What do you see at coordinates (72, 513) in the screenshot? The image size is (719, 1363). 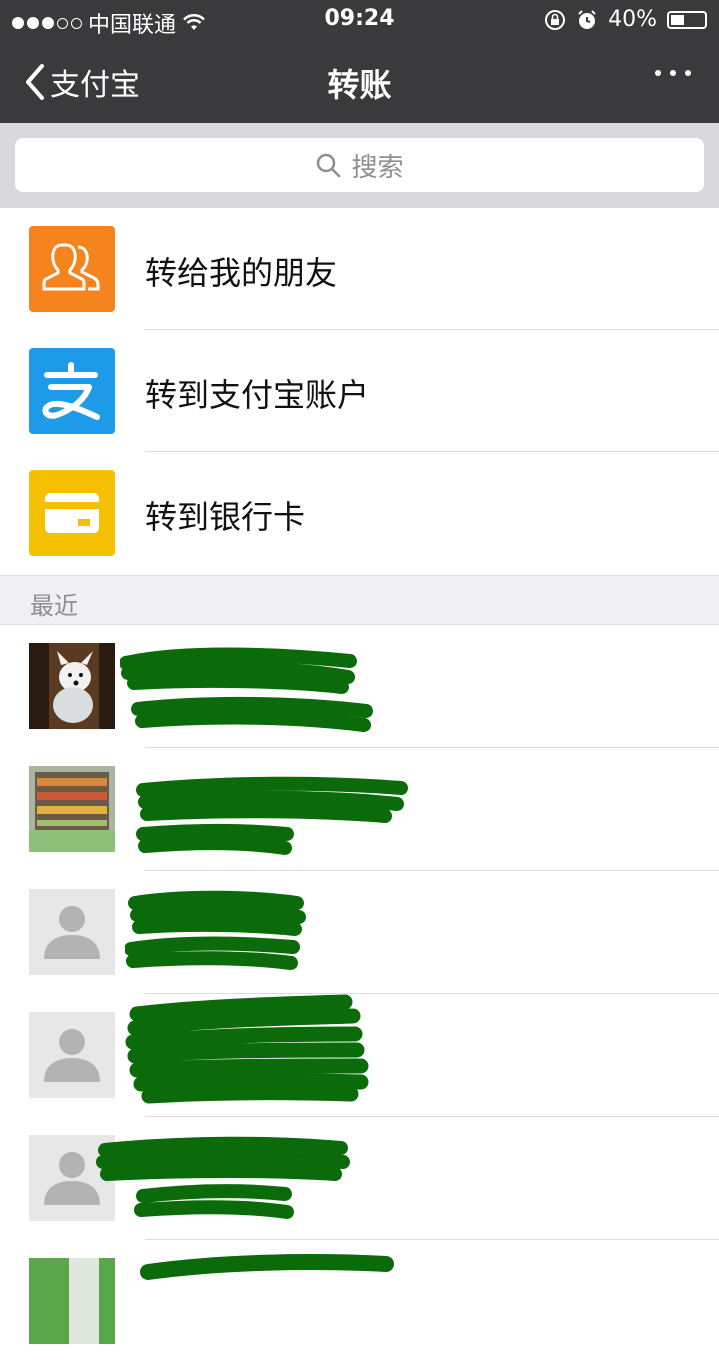 I see `bank-card-icon` at bounding box center [72, 513].